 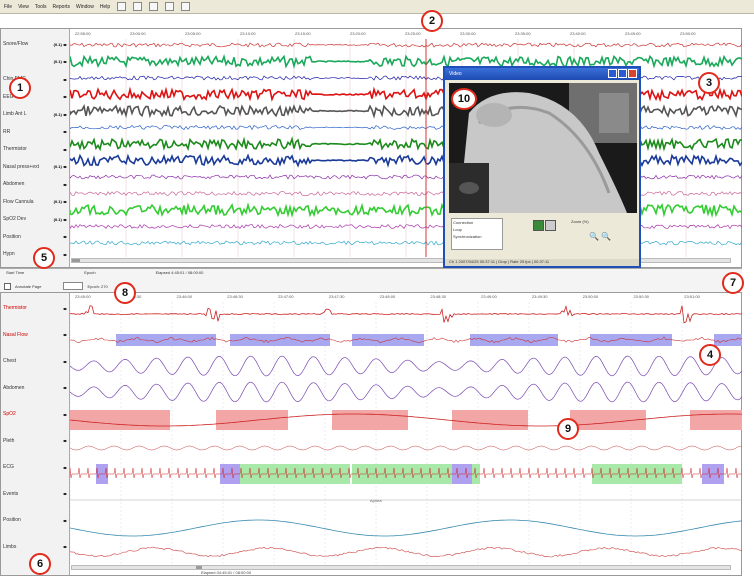 I want to click on time-tick-label: 22:55:00, so click(x=83, y=33).